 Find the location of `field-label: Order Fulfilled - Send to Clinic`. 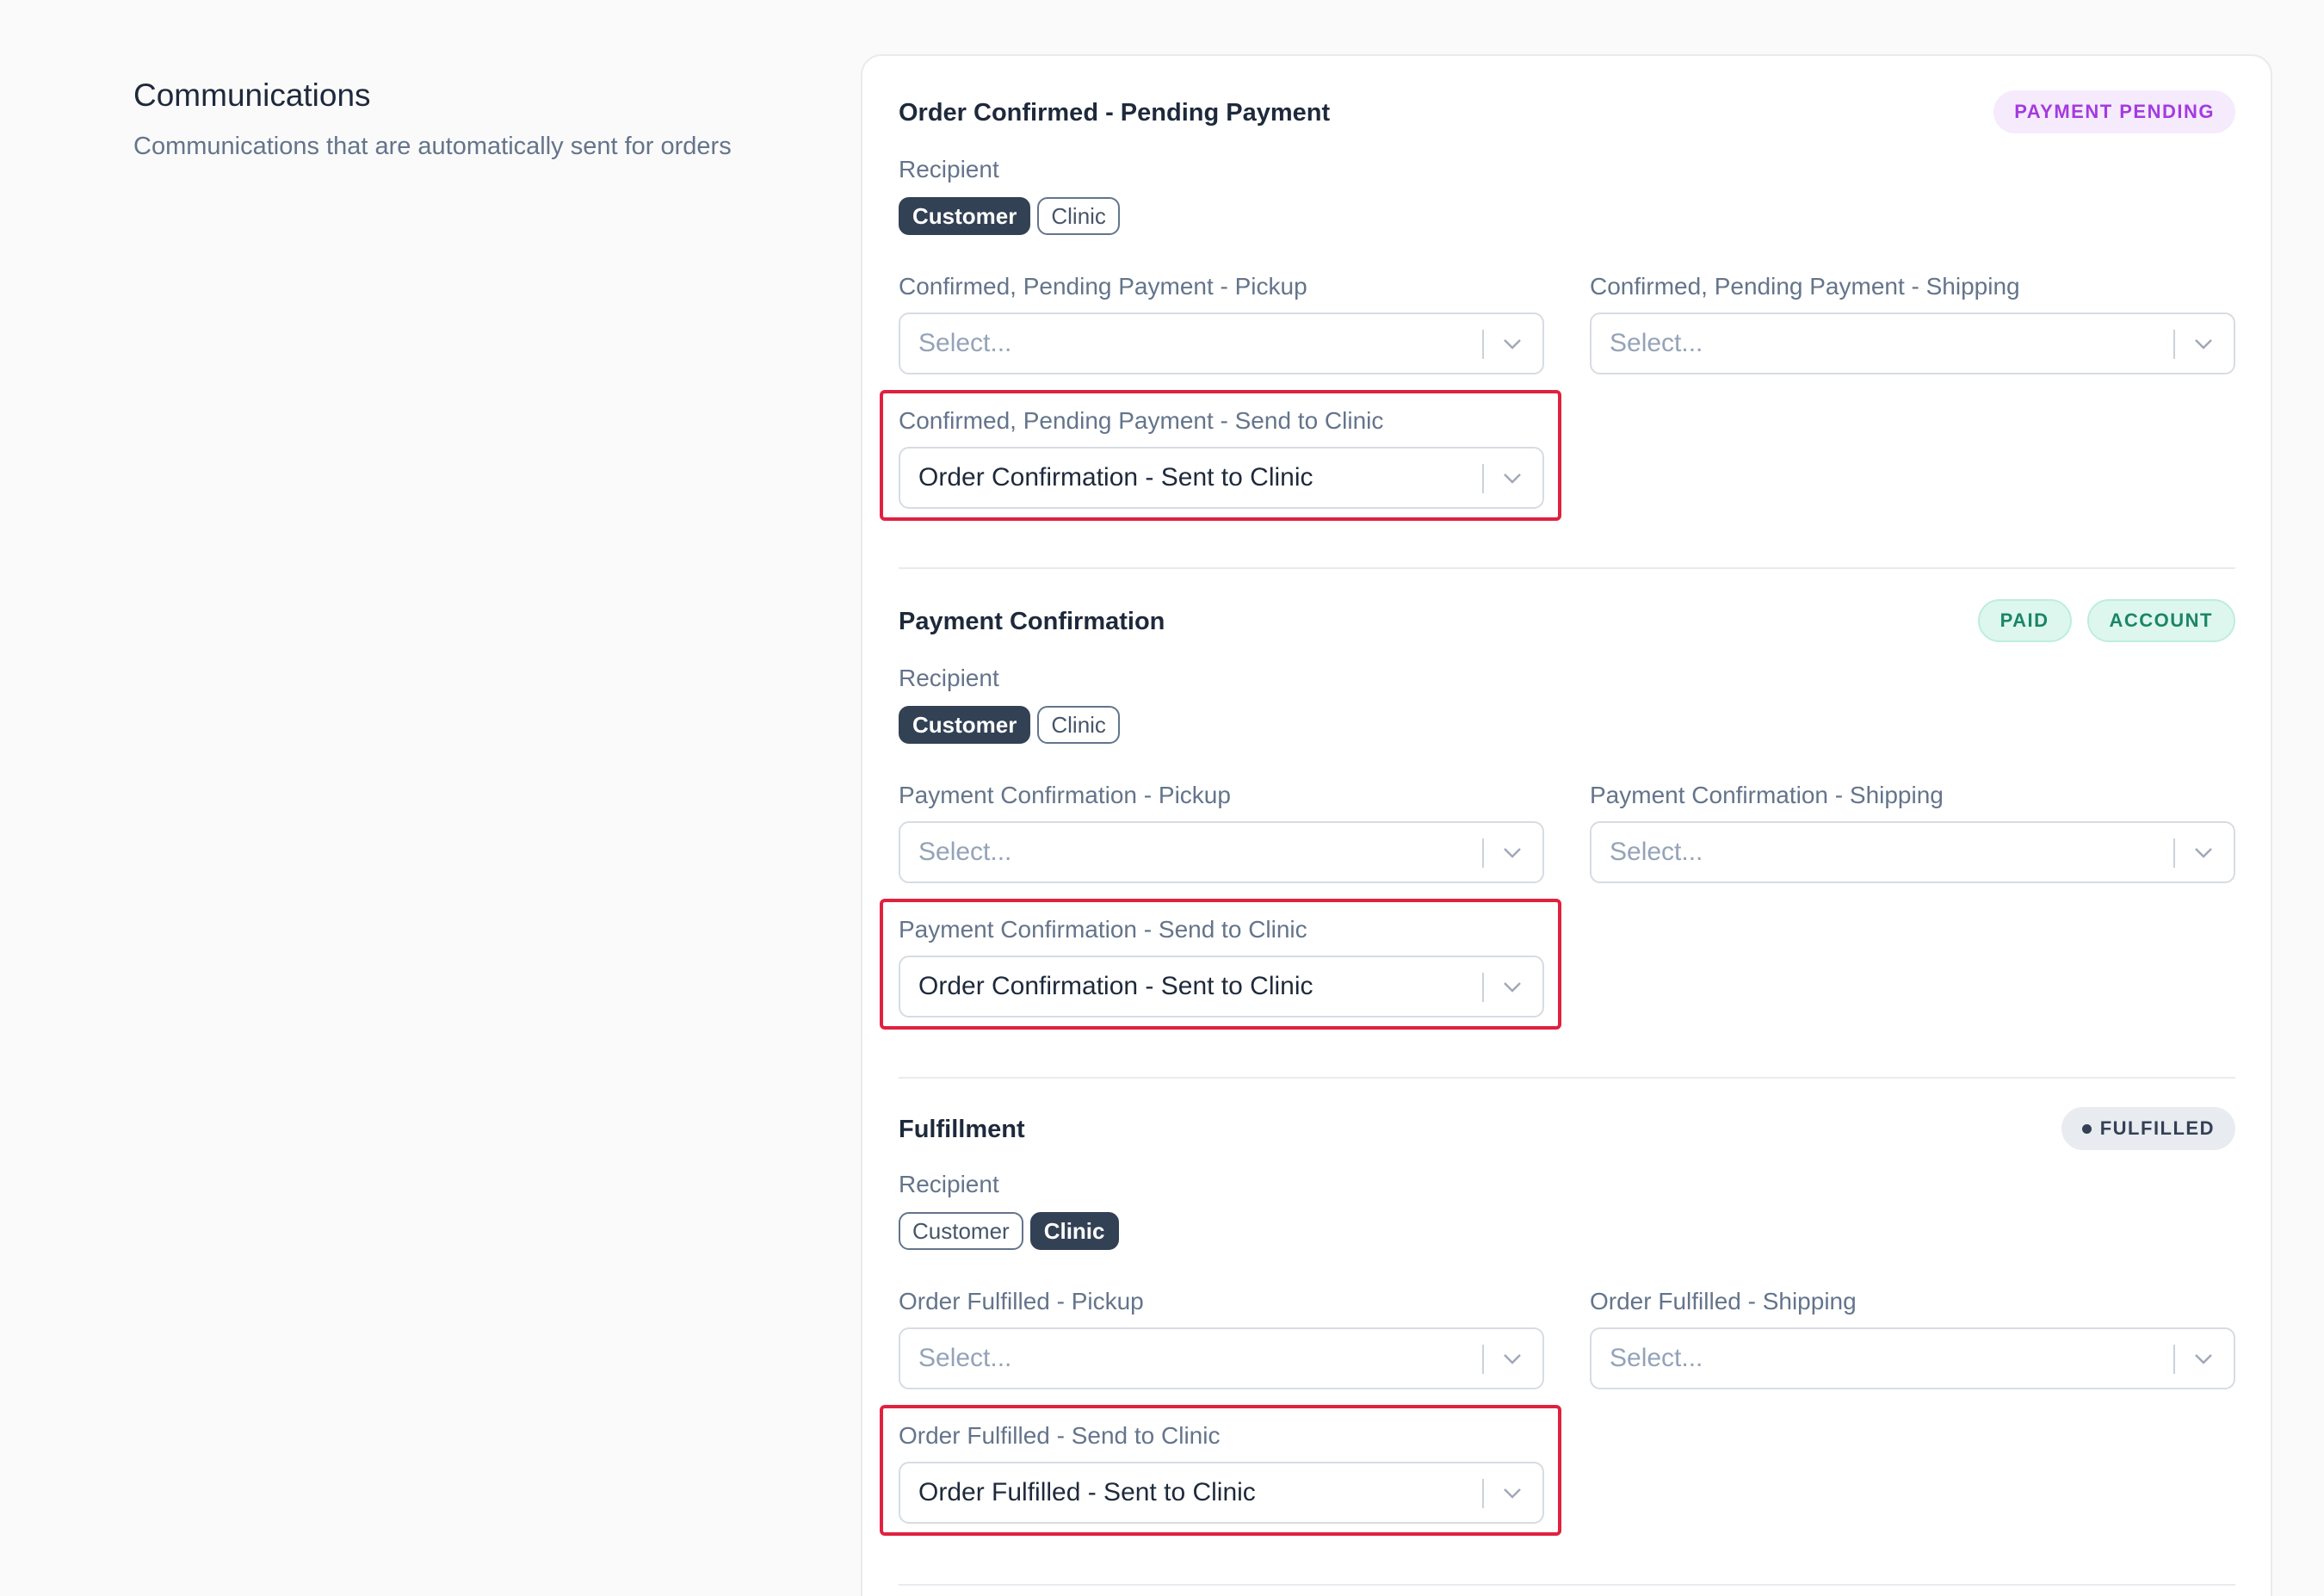

field-label: Order Fulfilled - Send to Clinic is located at coordinates (1060, 1435).